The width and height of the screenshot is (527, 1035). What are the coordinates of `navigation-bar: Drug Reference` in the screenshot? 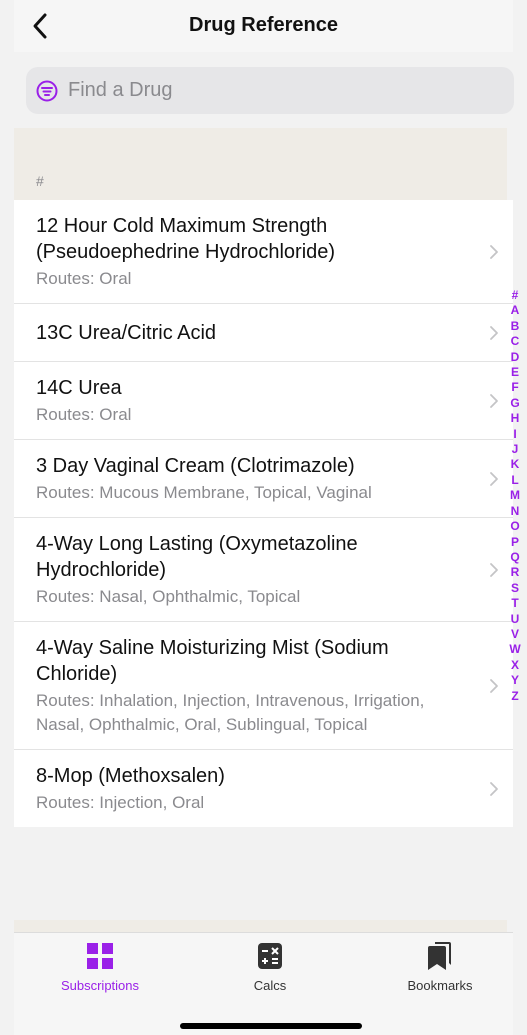 It's located at (263, 26).